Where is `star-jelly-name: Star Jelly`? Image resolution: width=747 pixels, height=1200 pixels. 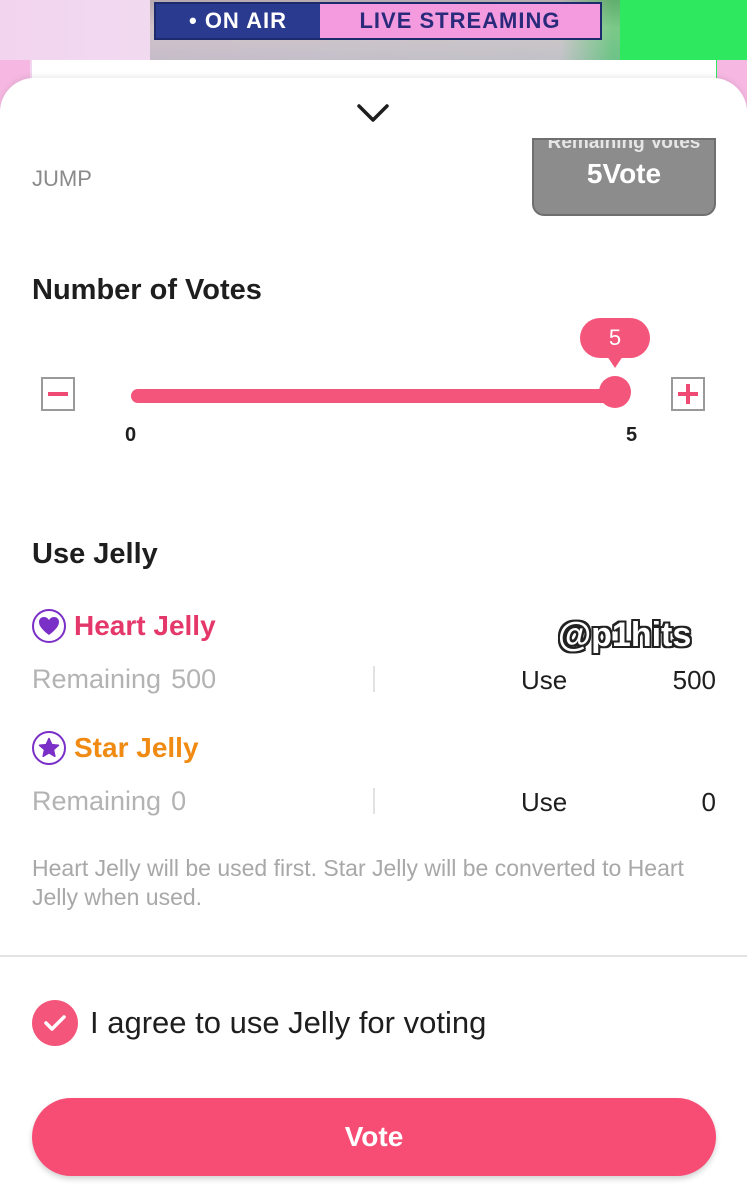
star-jelly-name: Star Jelly is located at coordinates (136, 747).